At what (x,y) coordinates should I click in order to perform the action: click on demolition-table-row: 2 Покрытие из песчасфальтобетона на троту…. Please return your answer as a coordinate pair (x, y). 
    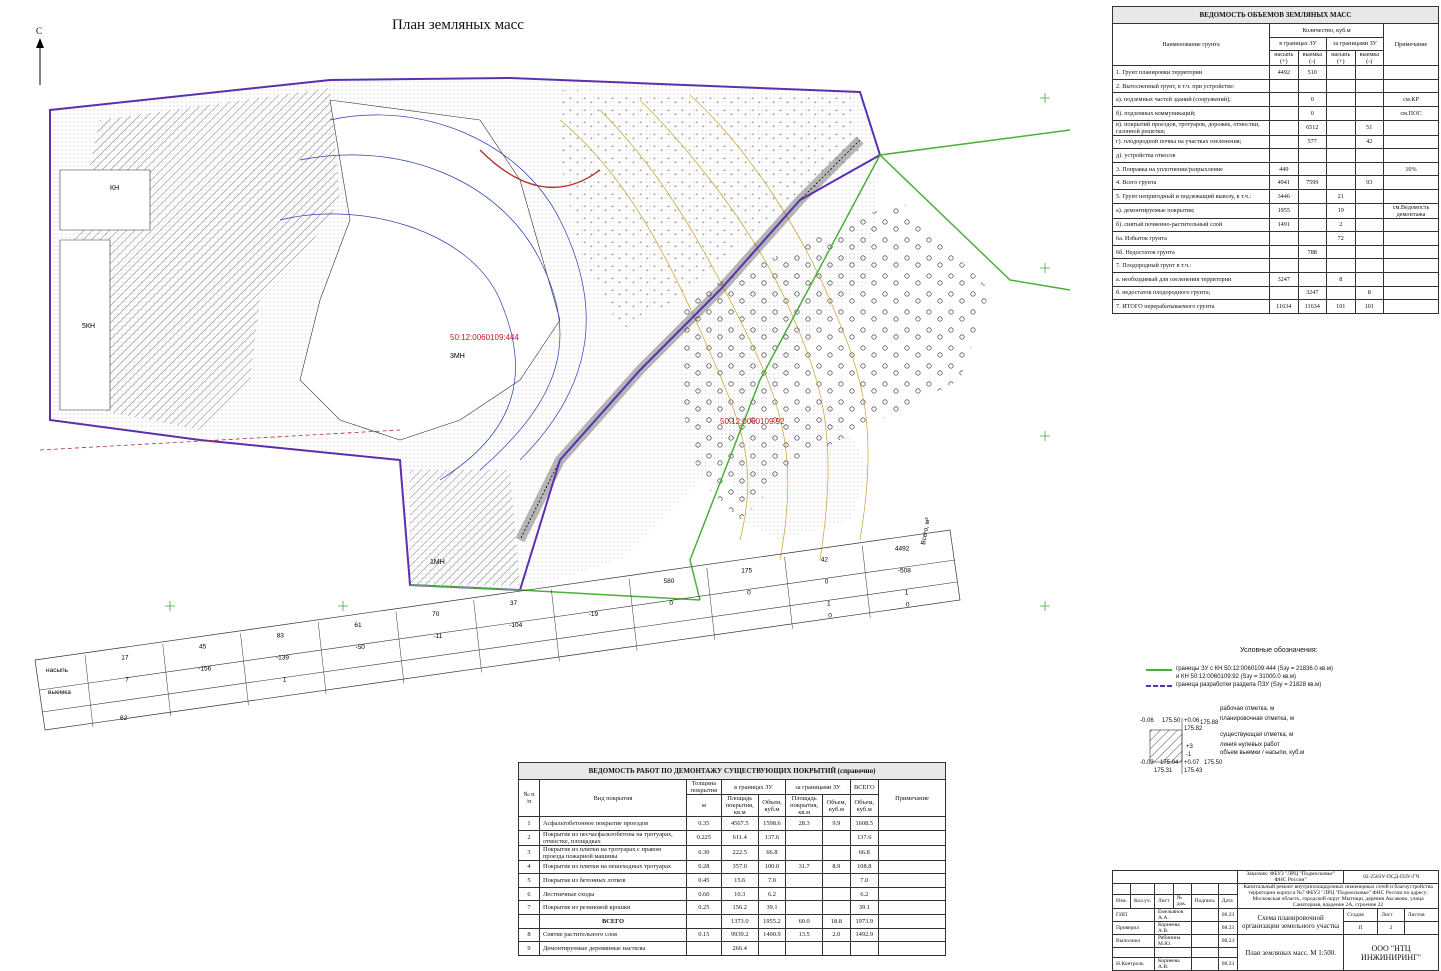
    Looking at the image, I should click on (732, 837).